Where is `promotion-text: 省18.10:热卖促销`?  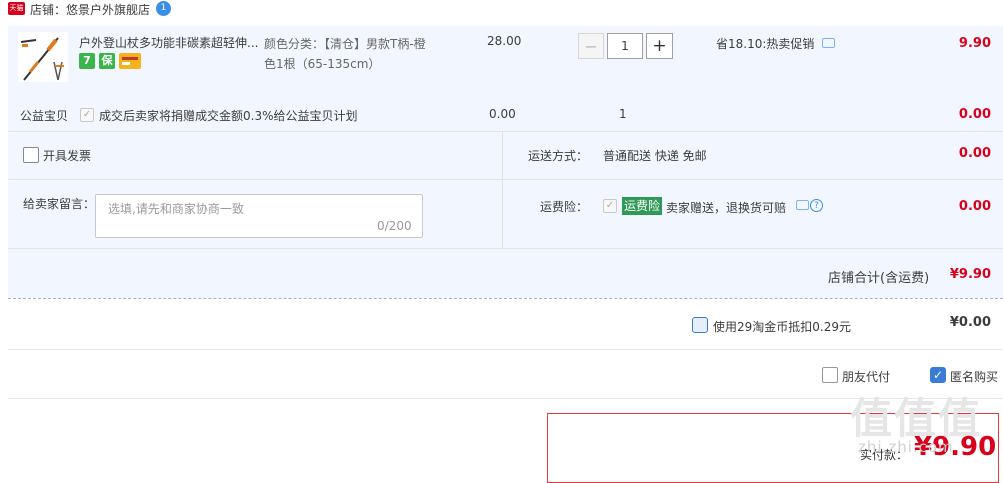
promotion-text: 省18.10:热卖促销 is located at coordinates (765, 44).